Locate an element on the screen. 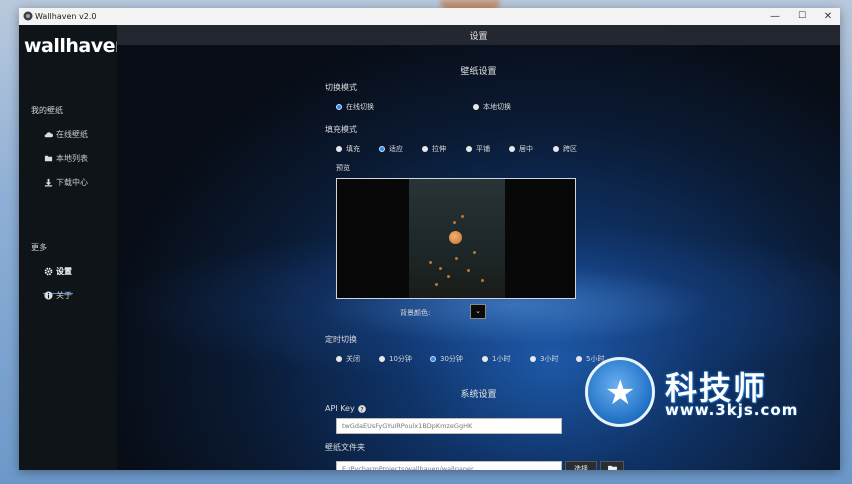 This screenshot has height=484, width=852. title-bar: Wallhaven v2.0 — ☐ ✕ is located at coordinates (429, 17).